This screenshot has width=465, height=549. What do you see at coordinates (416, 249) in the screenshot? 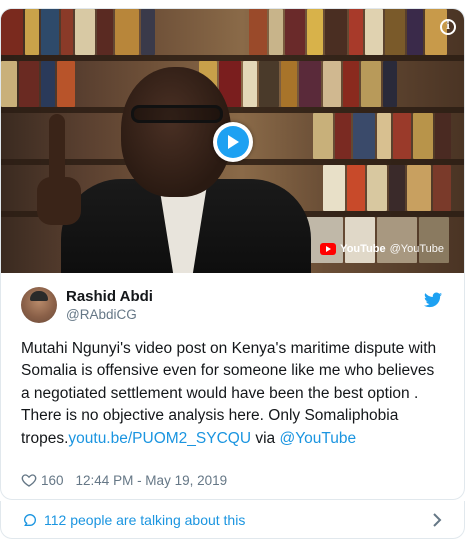
I see `youtube-handle: @YouTube` at bounding box center [416, 249].